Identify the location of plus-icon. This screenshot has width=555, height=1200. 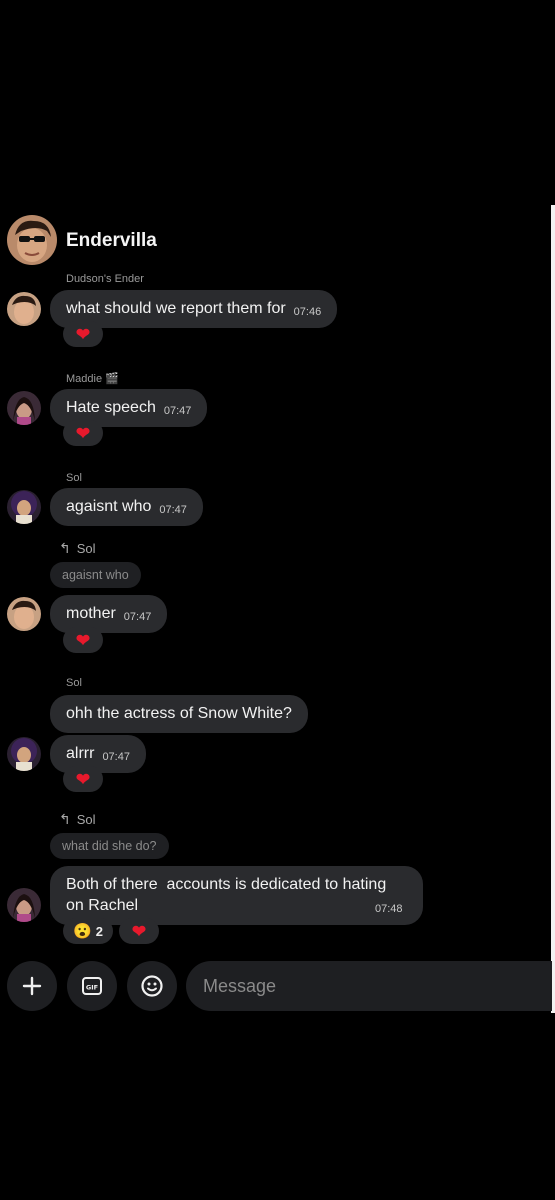
(32, 986).